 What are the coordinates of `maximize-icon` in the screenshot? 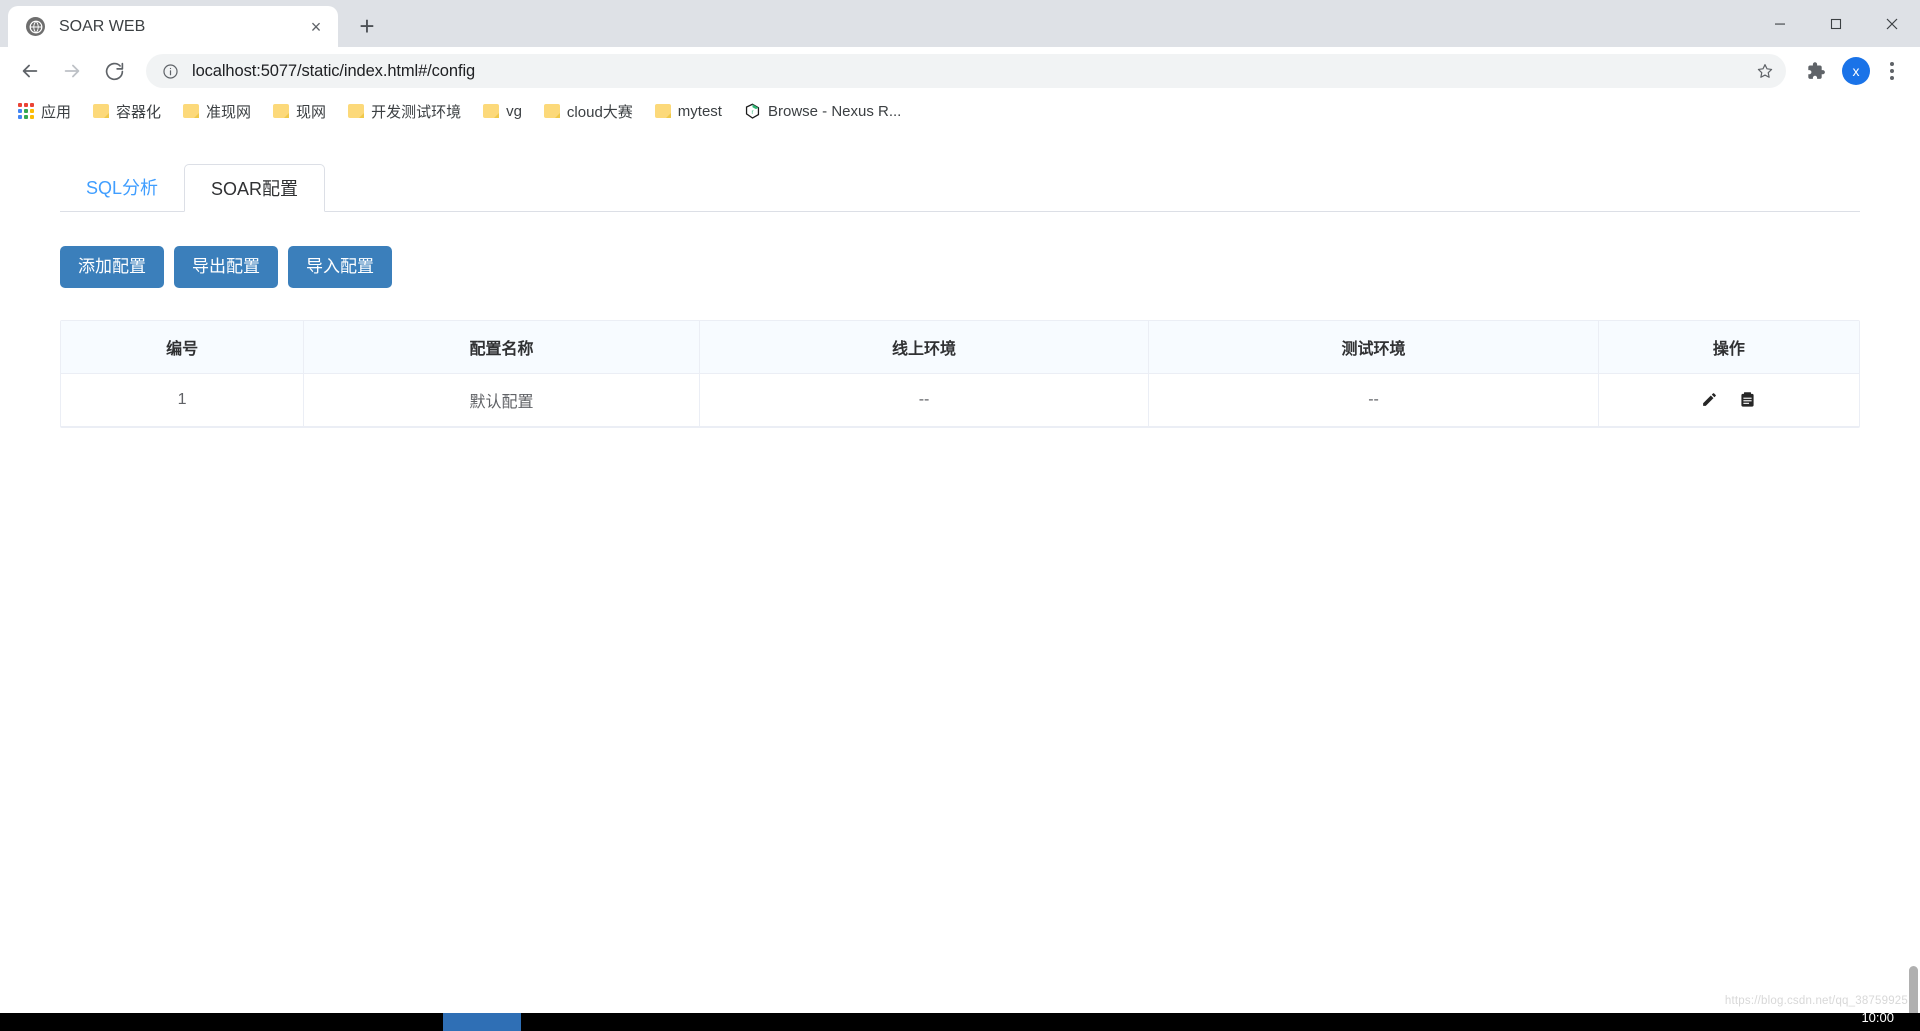 It's located at (1836, 23).